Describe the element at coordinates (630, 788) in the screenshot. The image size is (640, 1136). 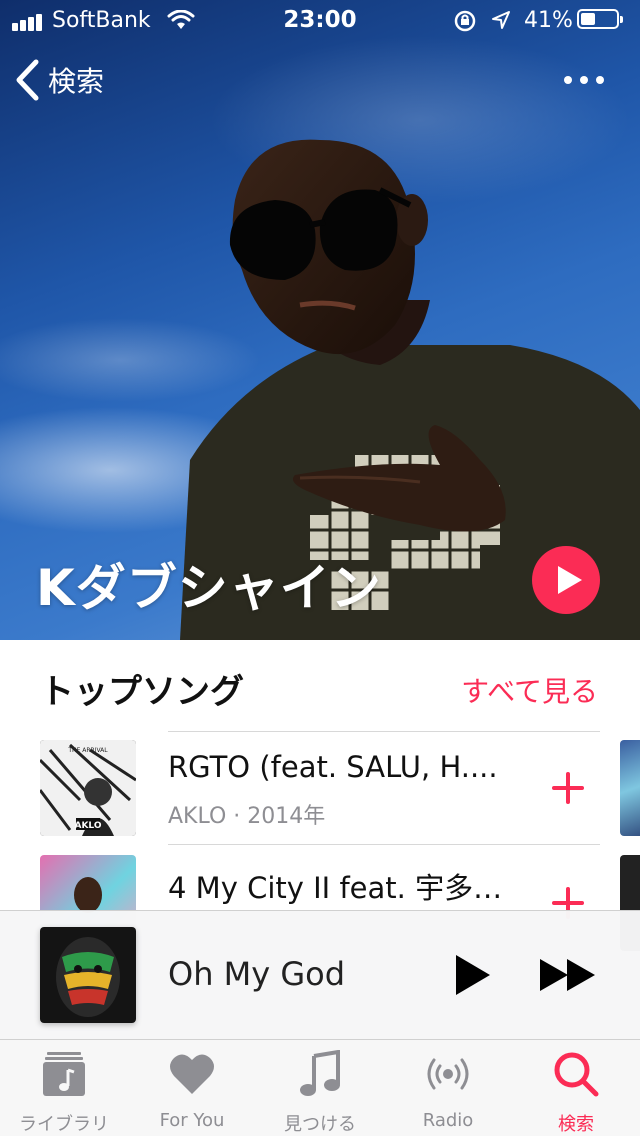
I see `next-page-album-art` at that location.